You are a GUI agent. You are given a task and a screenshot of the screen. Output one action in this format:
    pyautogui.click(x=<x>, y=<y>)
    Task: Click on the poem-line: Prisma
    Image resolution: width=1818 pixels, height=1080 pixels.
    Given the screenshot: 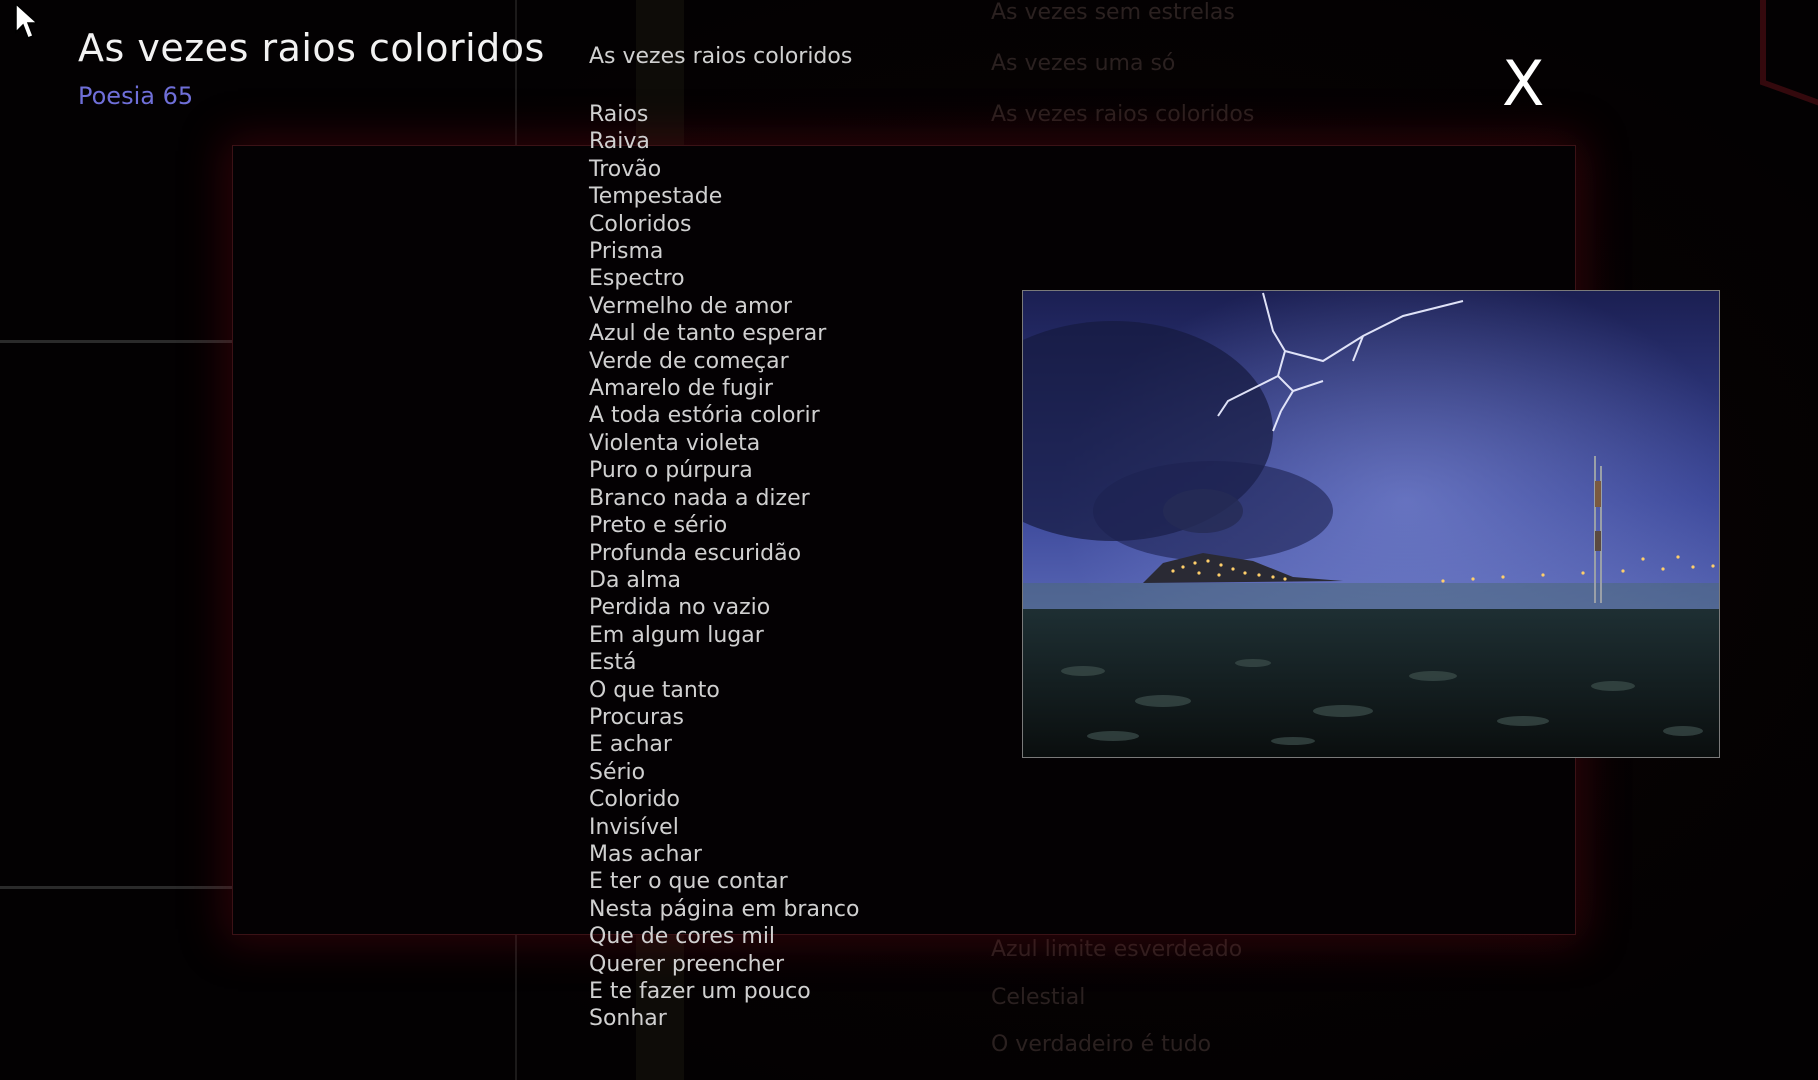 What is the action you would take?
    pyautogui.click(x=626, y=252)
    